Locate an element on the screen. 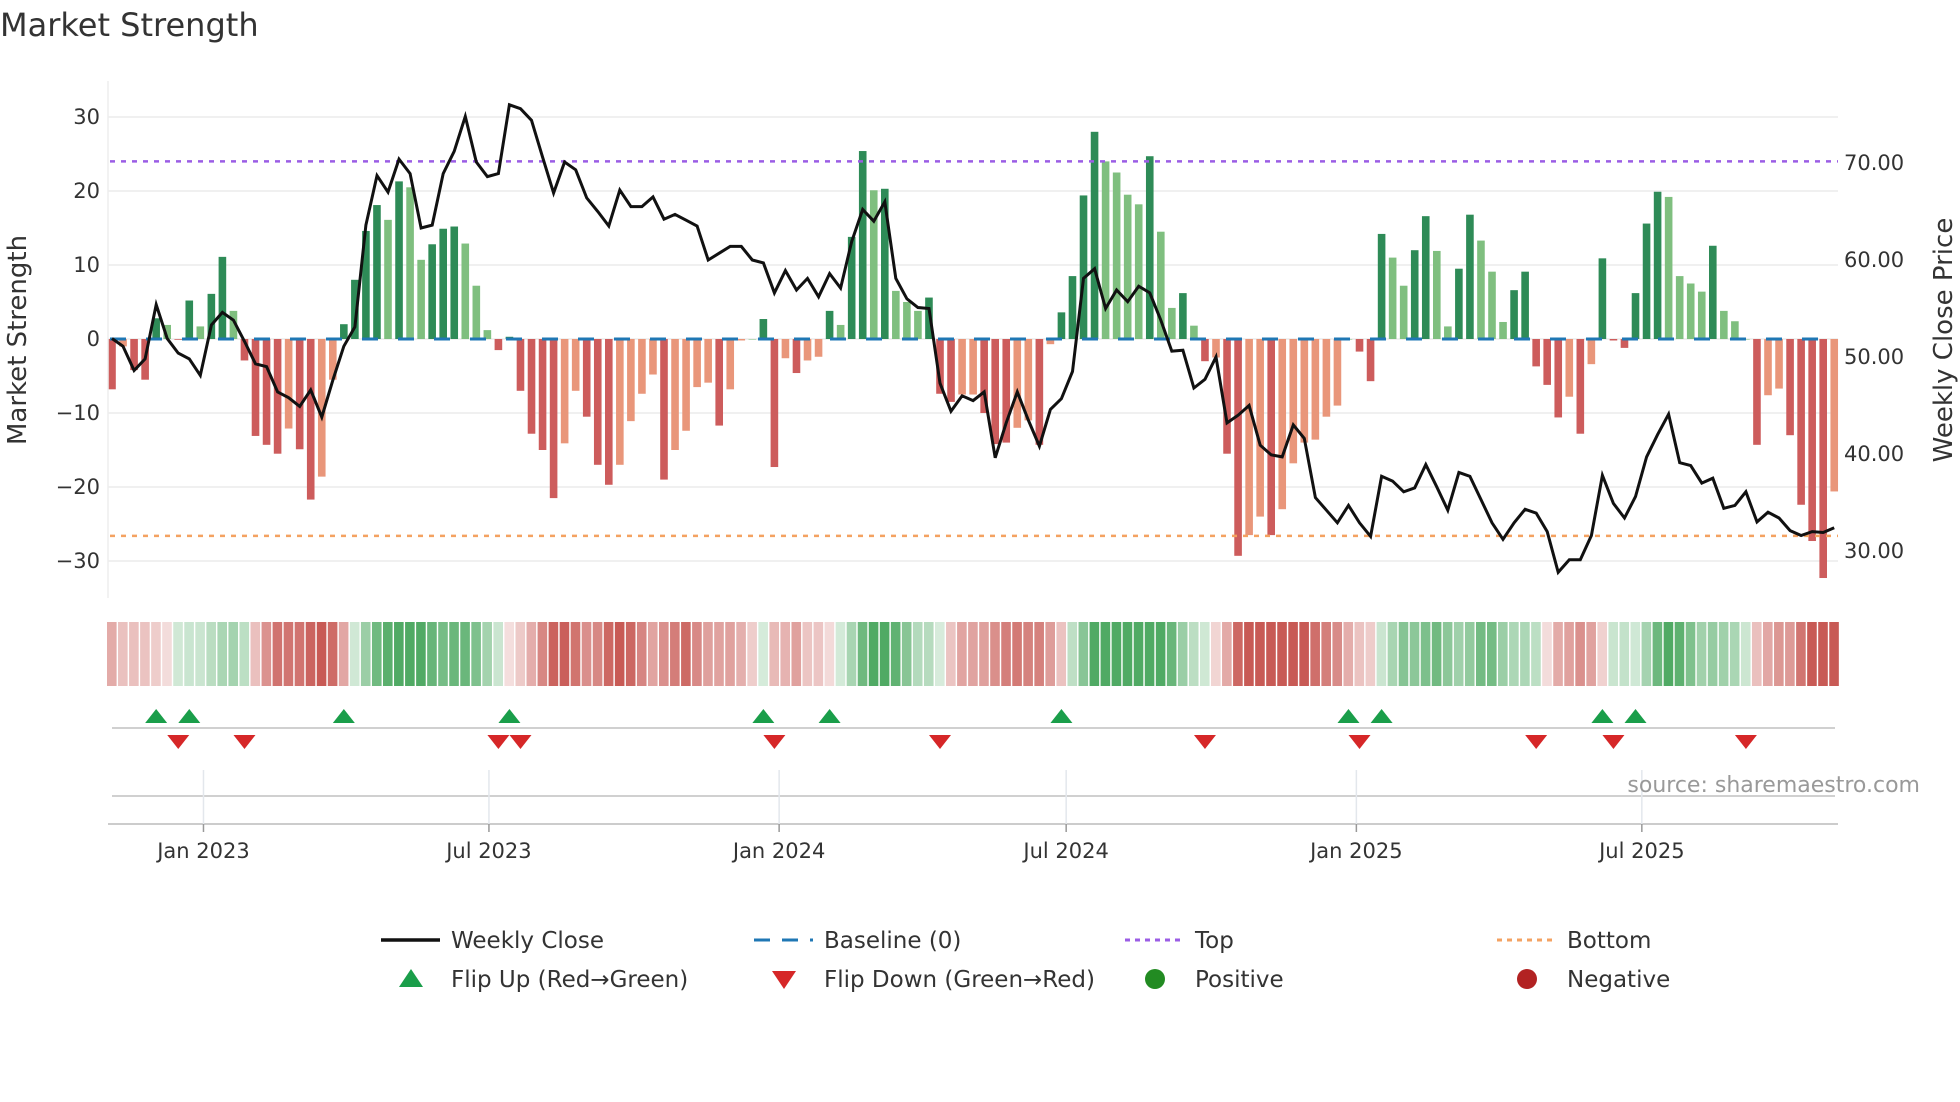  legend-label: Flip Up (Red→Green) is located at coordinates (569, 980).